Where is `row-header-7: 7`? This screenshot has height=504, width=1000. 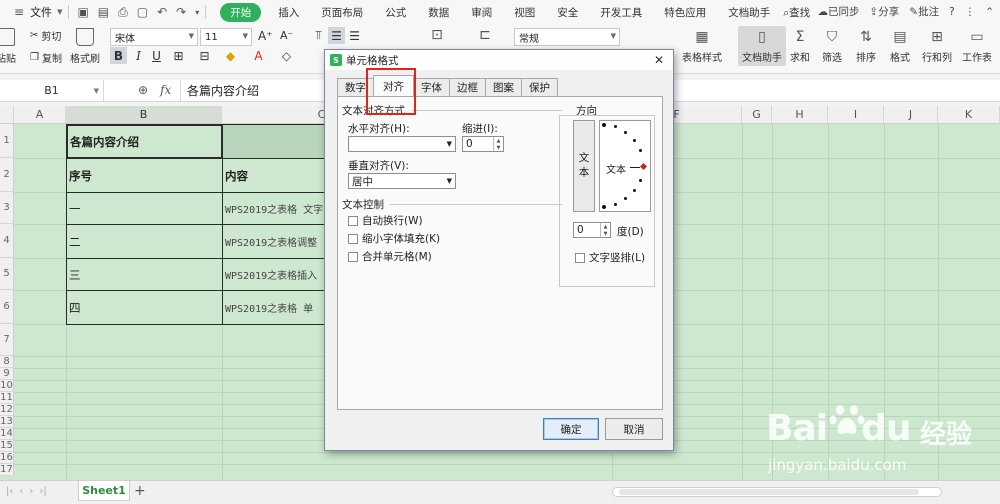 row-header-7: 7 is located at coordinates (7, 340).